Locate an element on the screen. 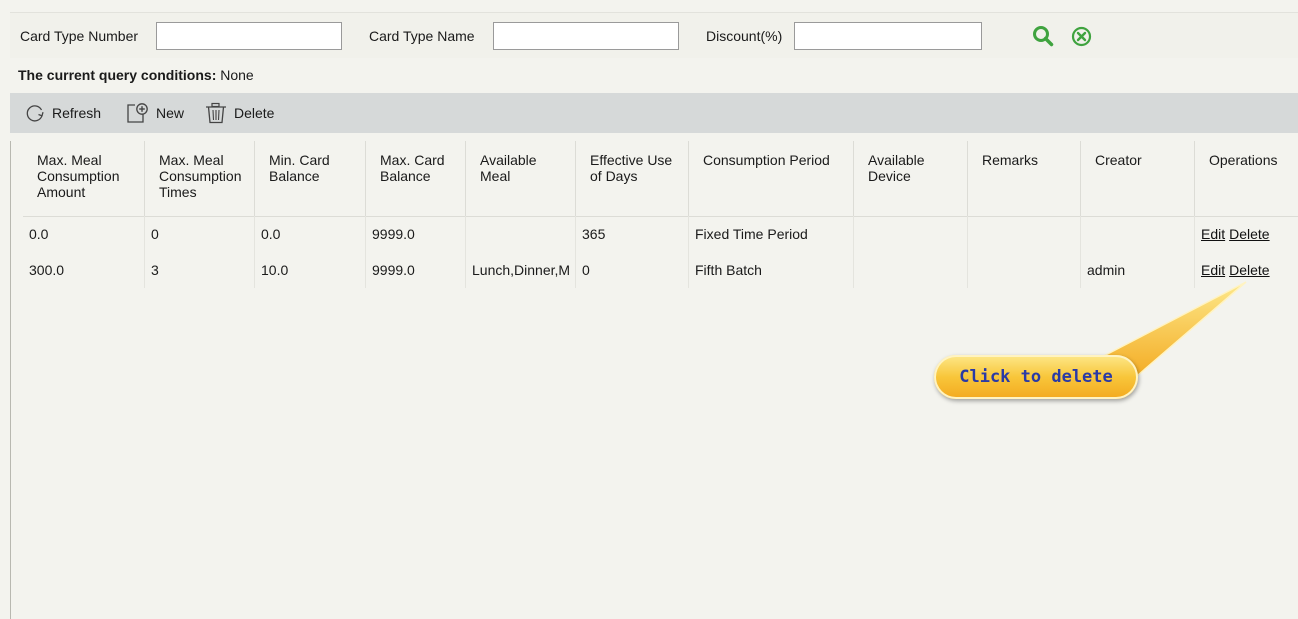  table-cell: 300.0 is located at coordinates (84, 270).